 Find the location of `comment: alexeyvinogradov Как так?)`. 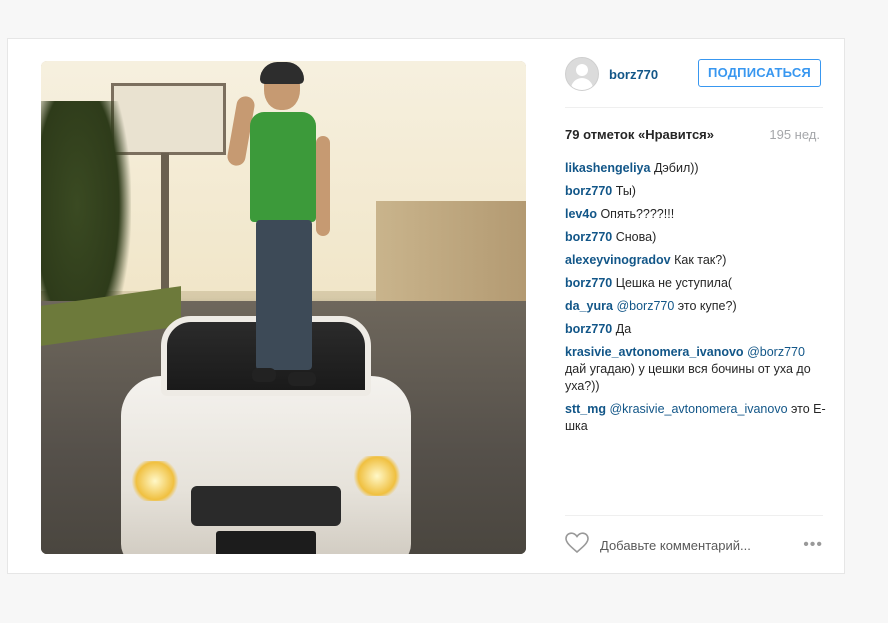

comment: alexeyvinogradov Как так?) is located at coordinates (696, 260).